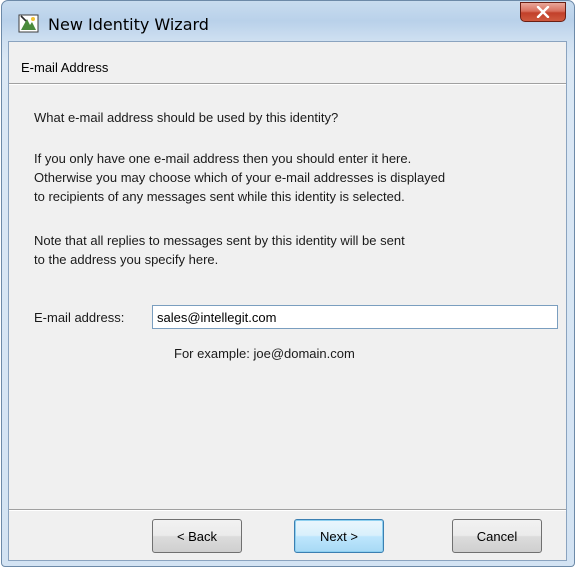  Describe the element at coordinates (65, 67) in the screenshot. I see `page-title: E-mail Address` at that location.